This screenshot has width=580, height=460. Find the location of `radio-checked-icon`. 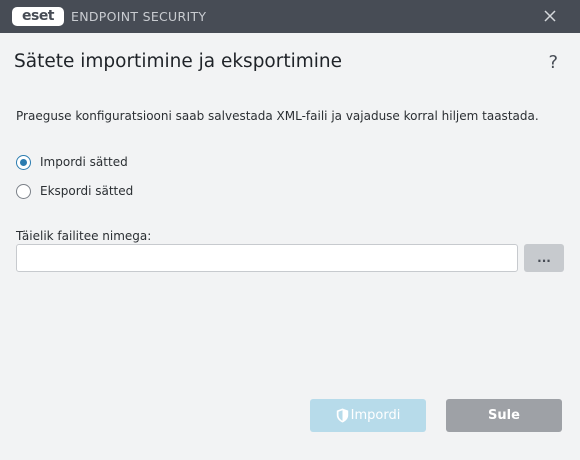

radio-checked-icon is located at coordinates (23, 162).